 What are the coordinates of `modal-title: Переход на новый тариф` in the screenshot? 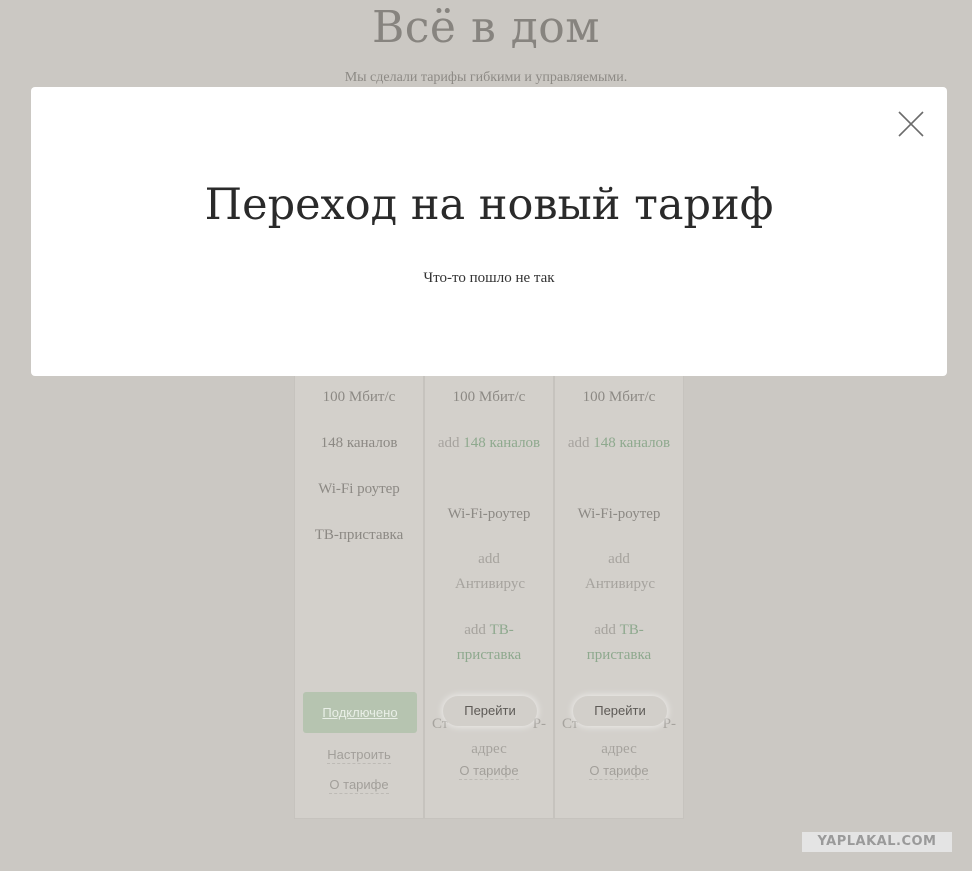 It's located at (489, 205).